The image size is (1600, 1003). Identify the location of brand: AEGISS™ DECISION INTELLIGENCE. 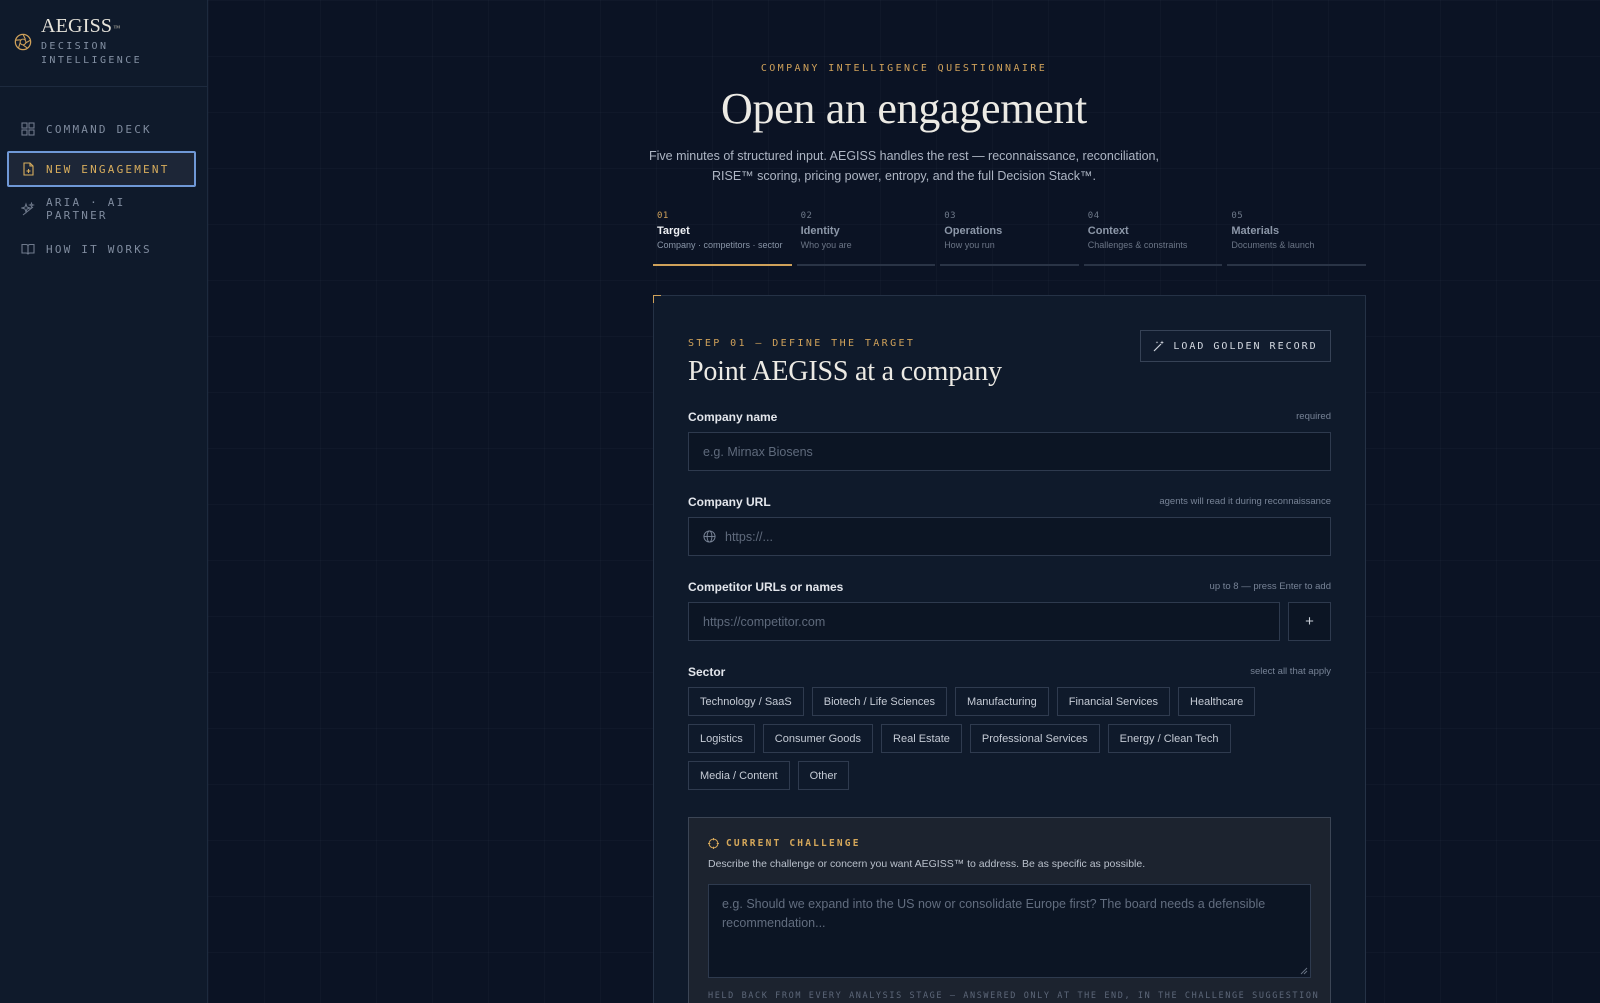
(103, 43).